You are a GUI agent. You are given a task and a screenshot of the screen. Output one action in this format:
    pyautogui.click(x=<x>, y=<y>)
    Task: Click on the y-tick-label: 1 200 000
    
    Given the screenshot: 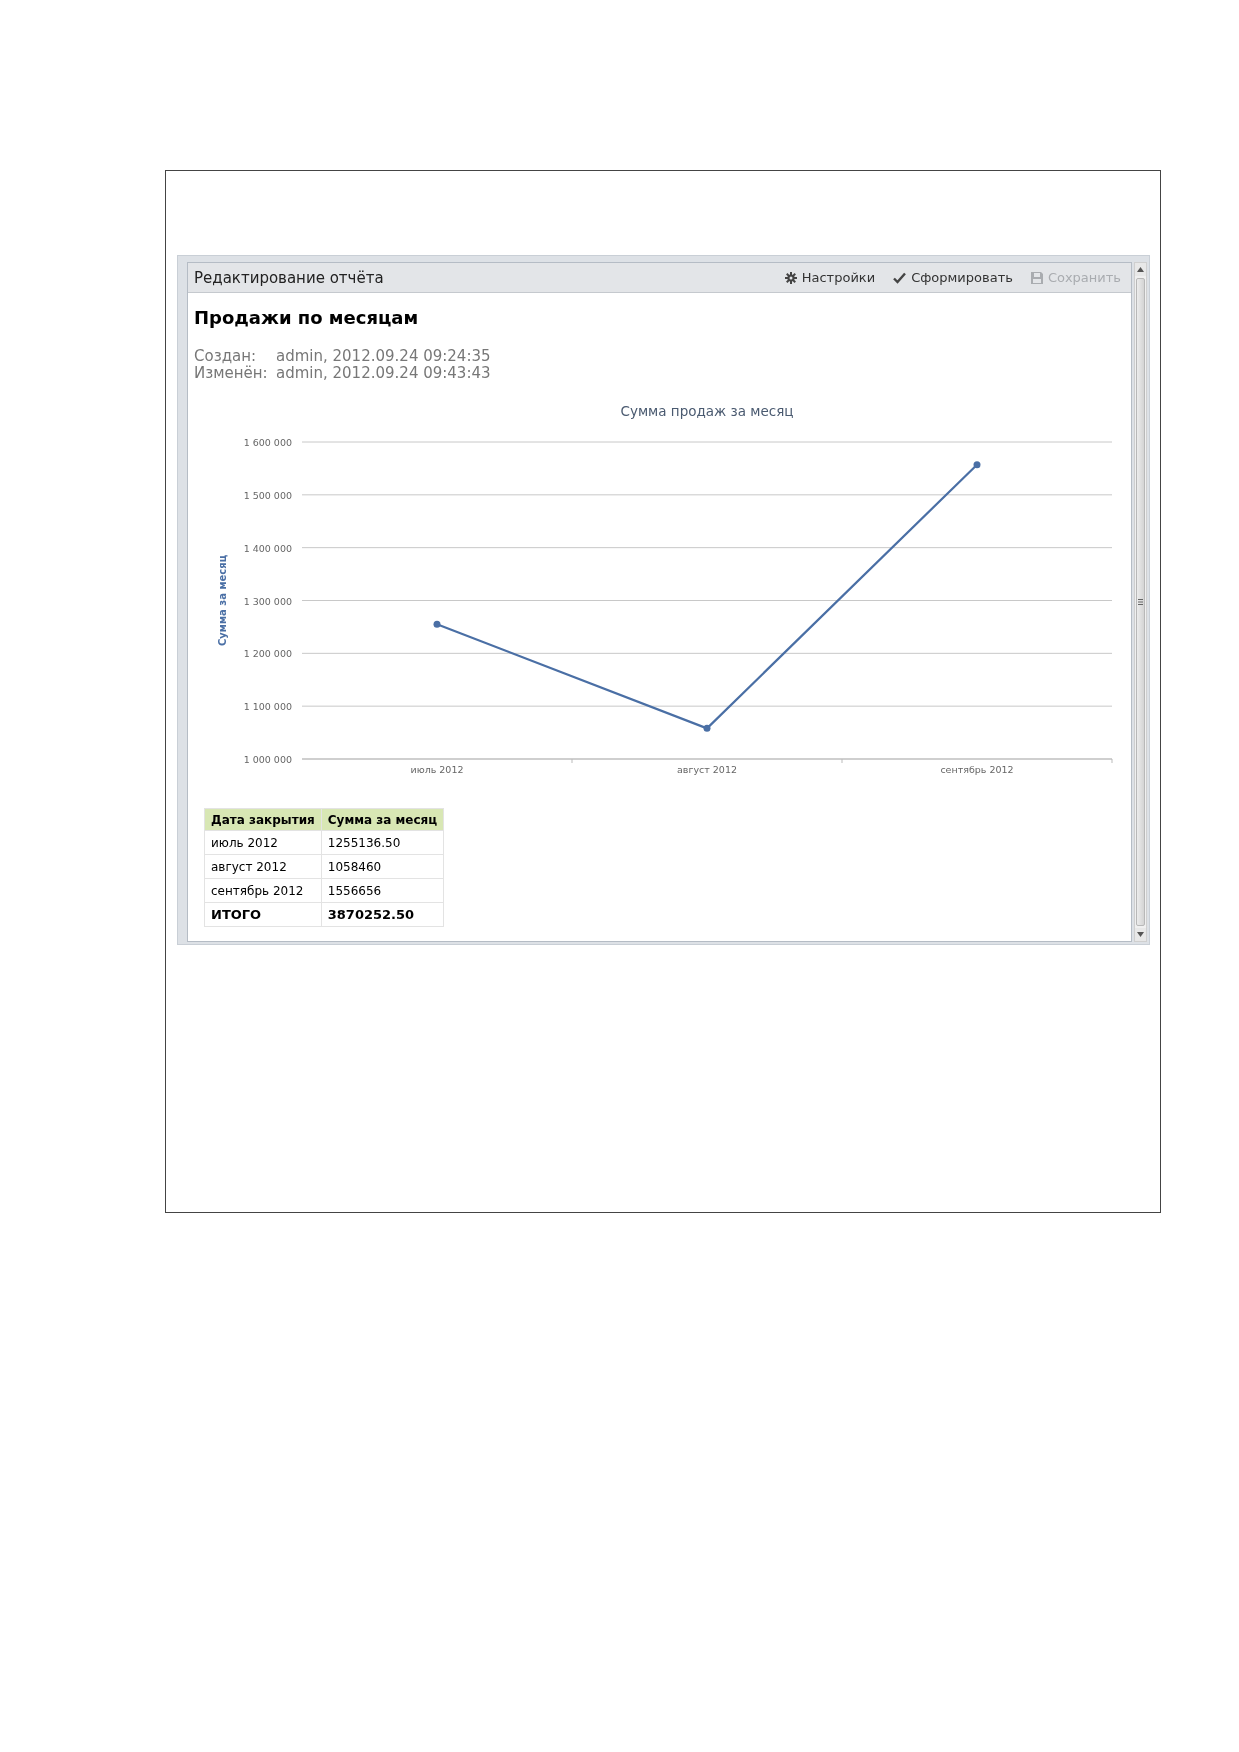 What is the action you would take?
    pyautogui.click(x=267, y=654)
    